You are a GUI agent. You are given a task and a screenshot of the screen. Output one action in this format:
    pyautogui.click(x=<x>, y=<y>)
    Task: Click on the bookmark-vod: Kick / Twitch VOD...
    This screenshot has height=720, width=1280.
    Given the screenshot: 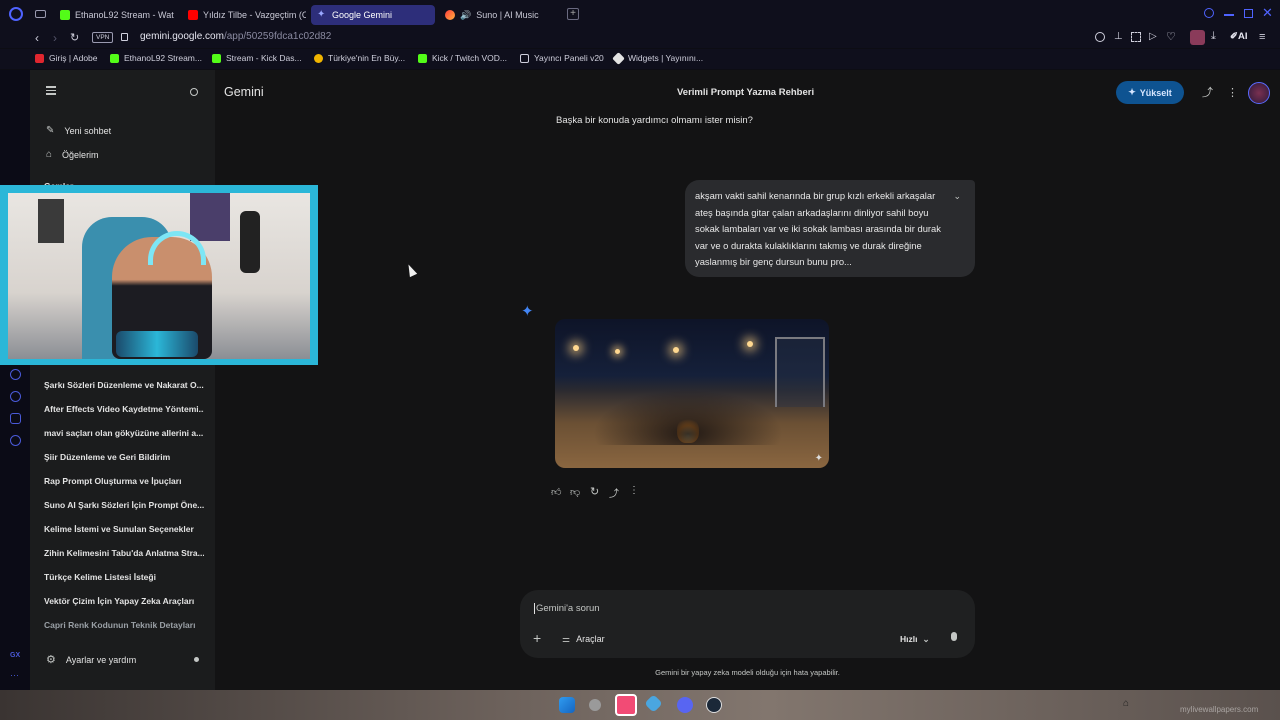 What is the action you would take?
    pyautogui.click(x=462, y=58)
    